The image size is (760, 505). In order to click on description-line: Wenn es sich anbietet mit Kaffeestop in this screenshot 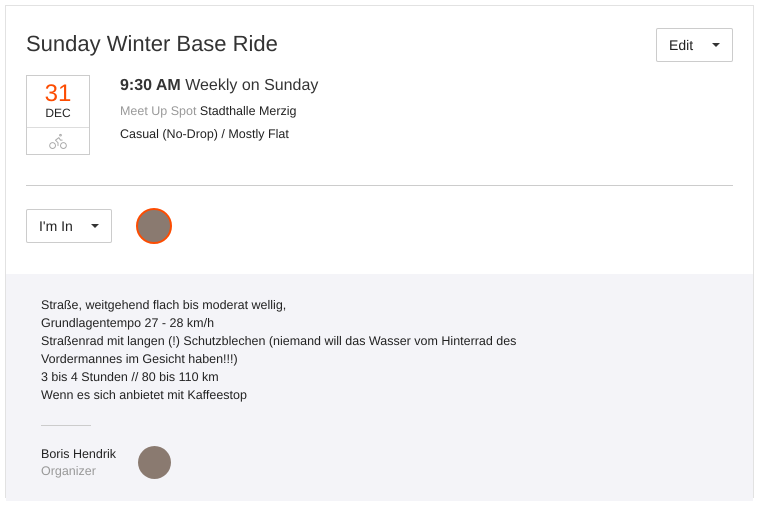, I will do `click(144, 395)`.